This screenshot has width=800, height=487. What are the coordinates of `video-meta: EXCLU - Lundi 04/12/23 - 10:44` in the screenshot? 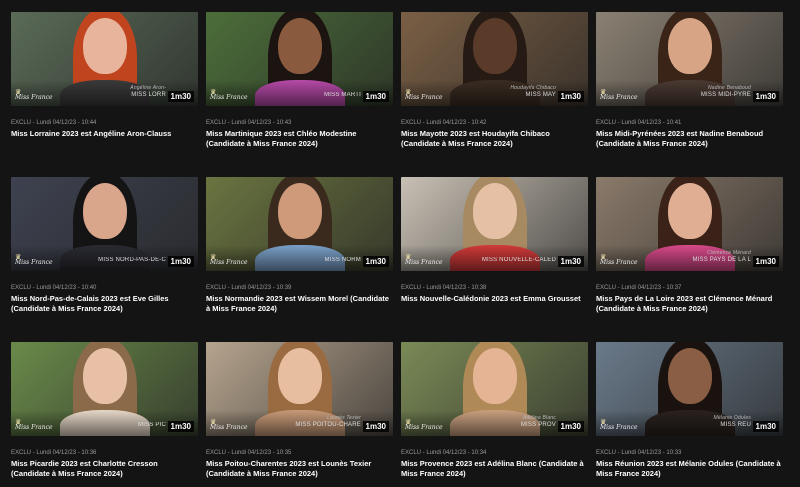 It's located at (54, 123).